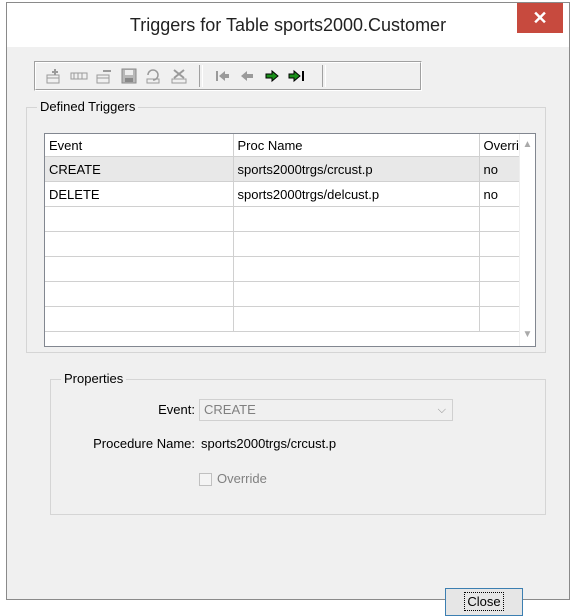 This screenshot has height=616, width=576. What do you see at coordinates (527, 335) in the screenshot?
I see `scroll-down-icon: ▼` at bounding box center [527, 335].